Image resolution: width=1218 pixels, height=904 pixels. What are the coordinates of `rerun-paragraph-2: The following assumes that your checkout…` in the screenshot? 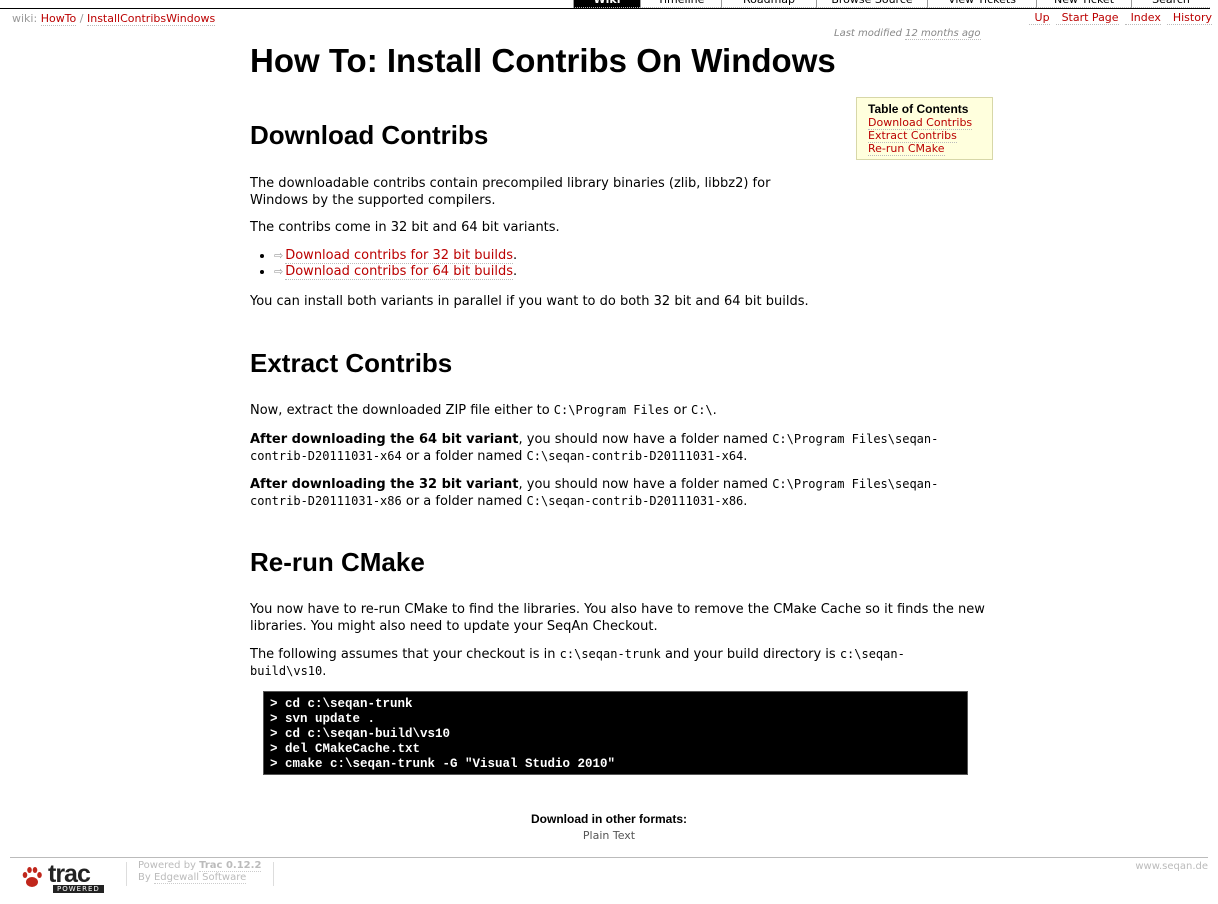 It's located at (577, 663).